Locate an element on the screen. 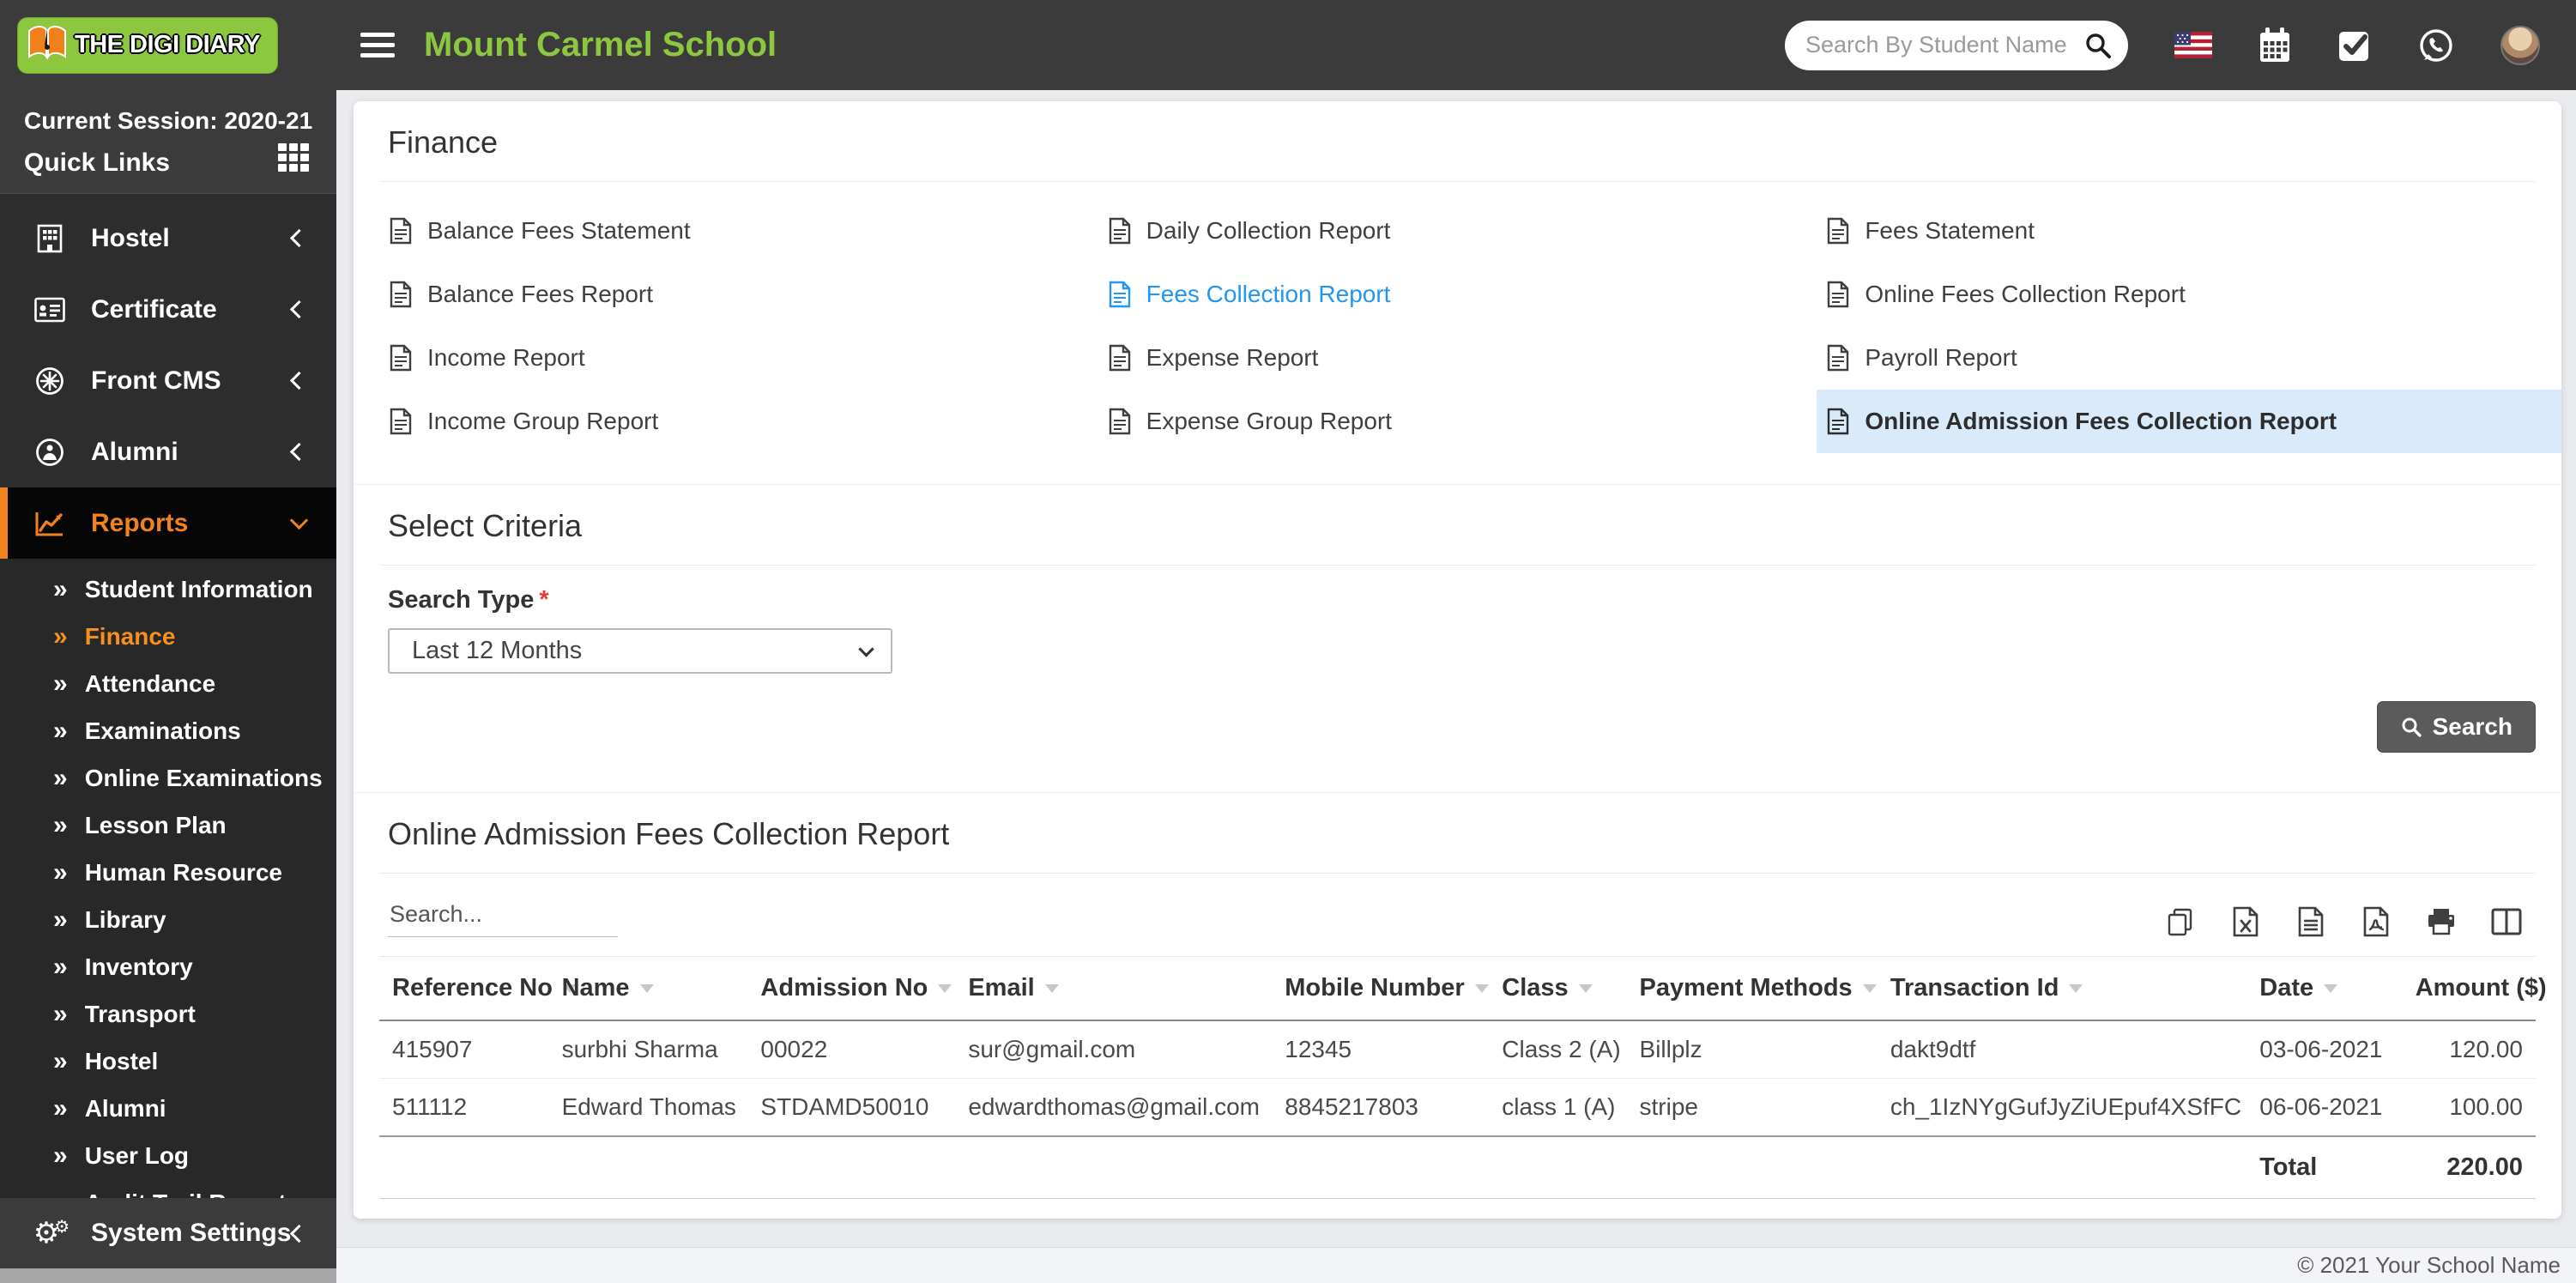 This screenshot has width=2576, height=1283. submenu-item-attendance: » Attendance is located at coordinates (168, 684).